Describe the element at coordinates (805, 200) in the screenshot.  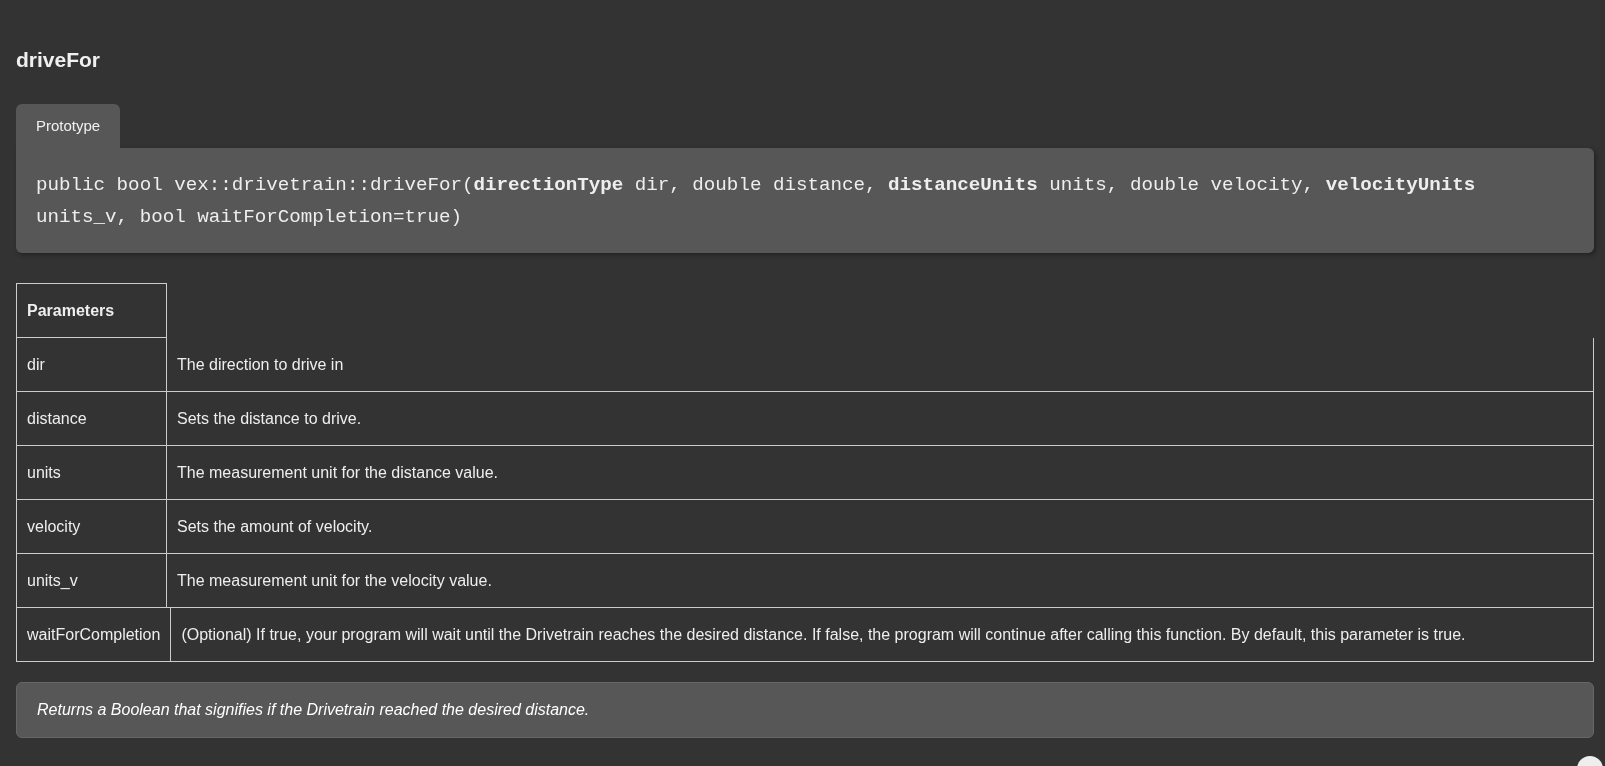
I see `code-block: public bool vex::drivetrain::driveFor(directionType dir, double distance, distanceUnits units, double velocity, velocityUnits units_v, bool waitForCompletion=true)` at that location.